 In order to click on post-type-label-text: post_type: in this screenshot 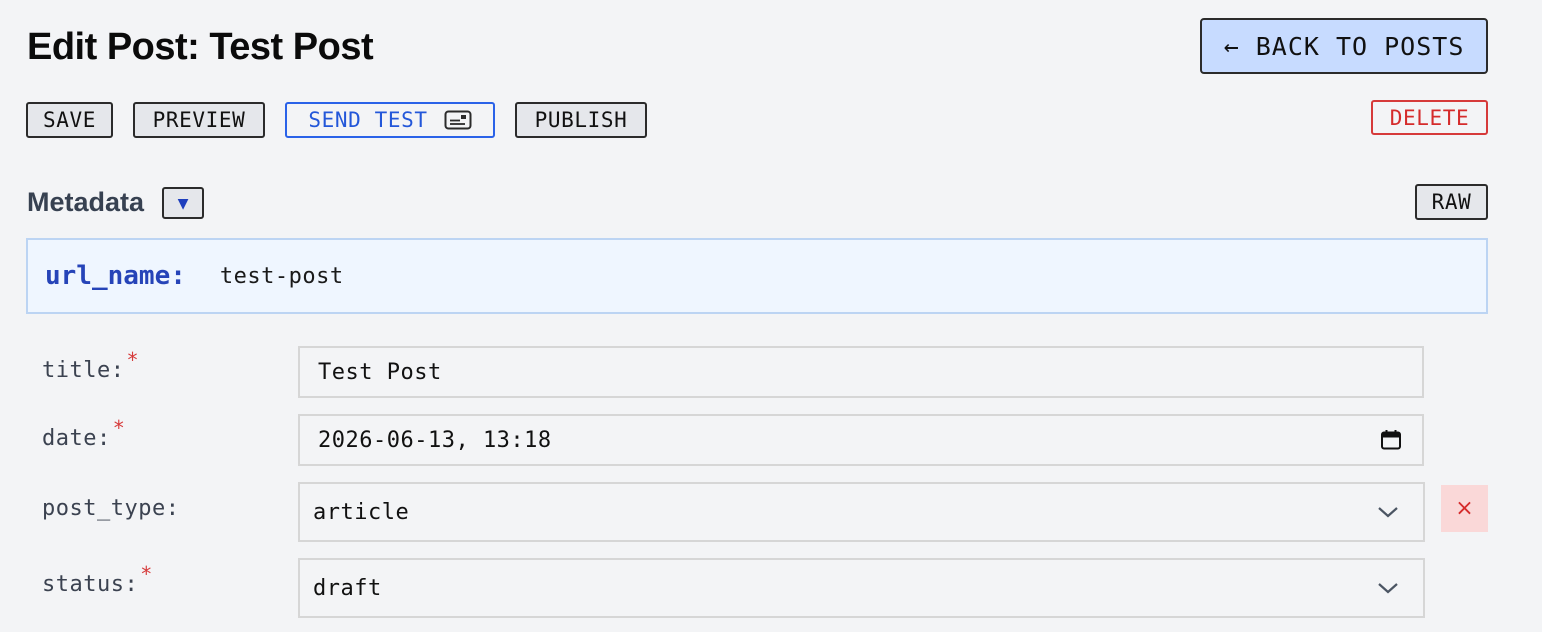, I will do `click(111, 508)`.